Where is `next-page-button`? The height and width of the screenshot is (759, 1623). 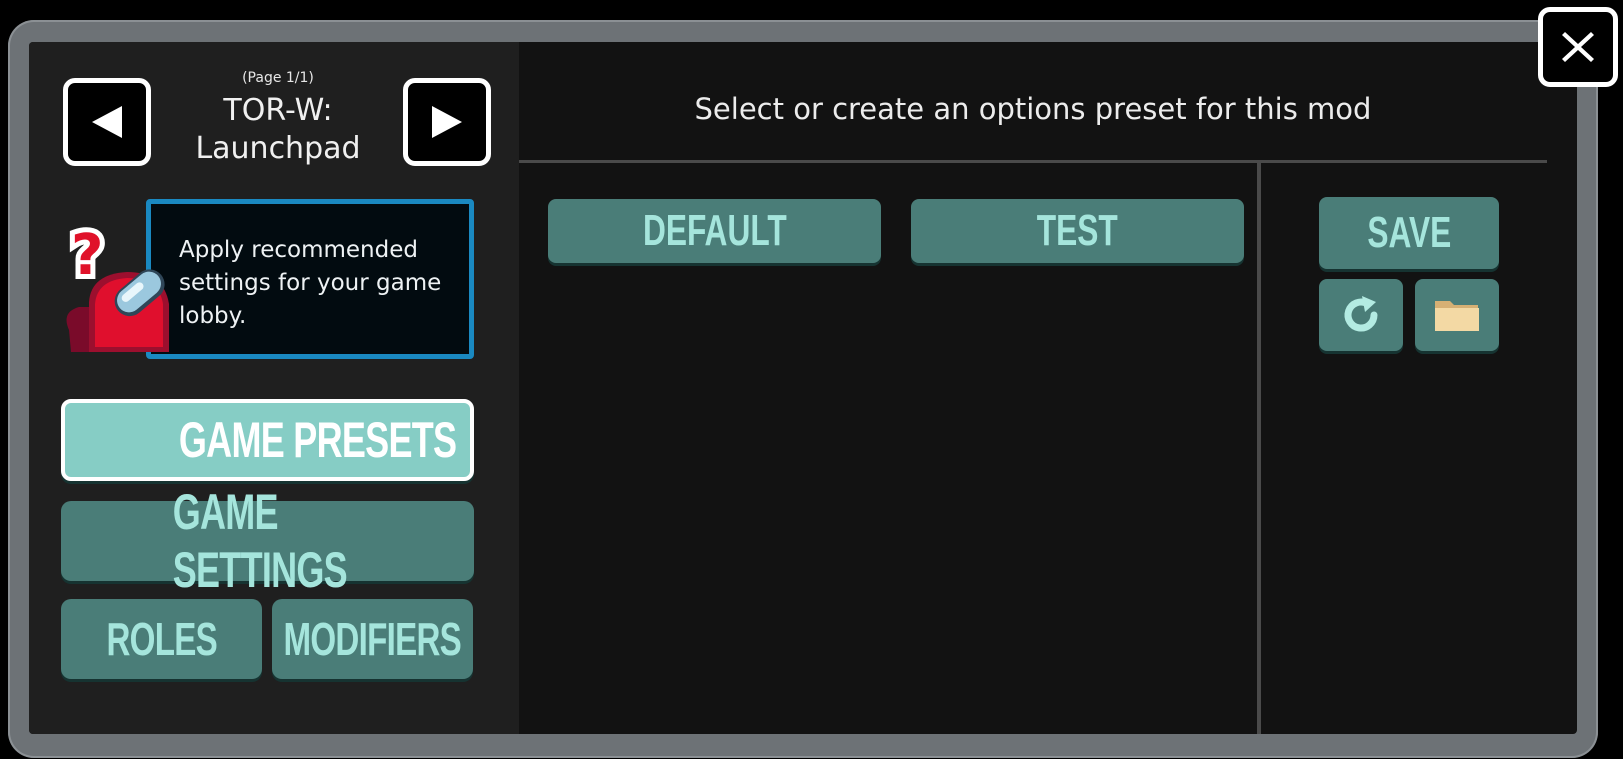 next-page-button is located at coordinates (447, 122).